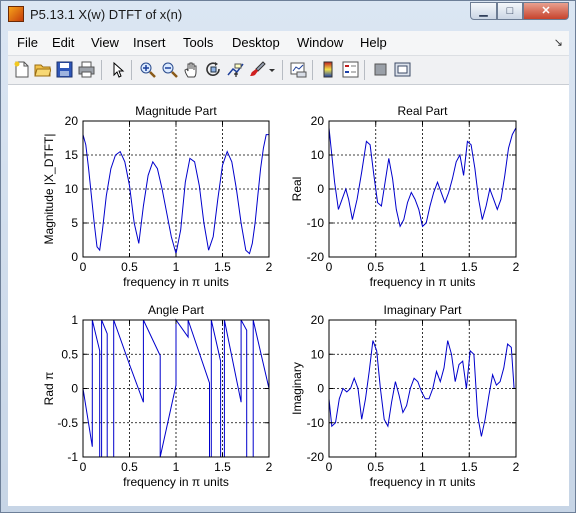  What do you see at coordinates (558, 42) in the screenshot?
I see `dock-arrow-icon: ↘` at bounding box center [558, 42].